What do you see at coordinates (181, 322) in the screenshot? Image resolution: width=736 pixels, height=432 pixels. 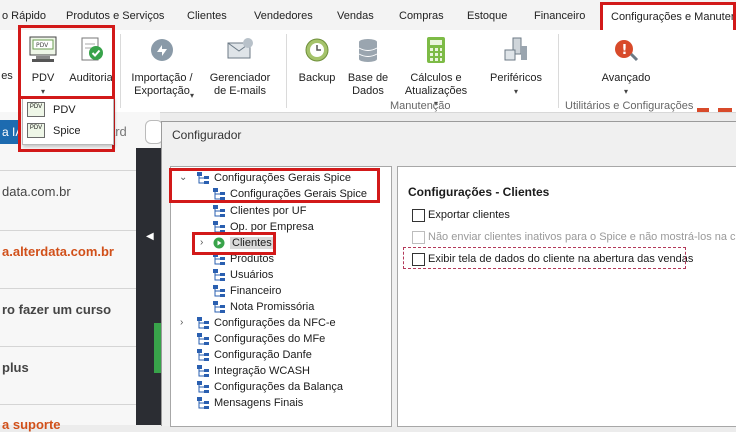 I see `tree-expand-nfce-icon: ›` at bounding box center [181, 322].